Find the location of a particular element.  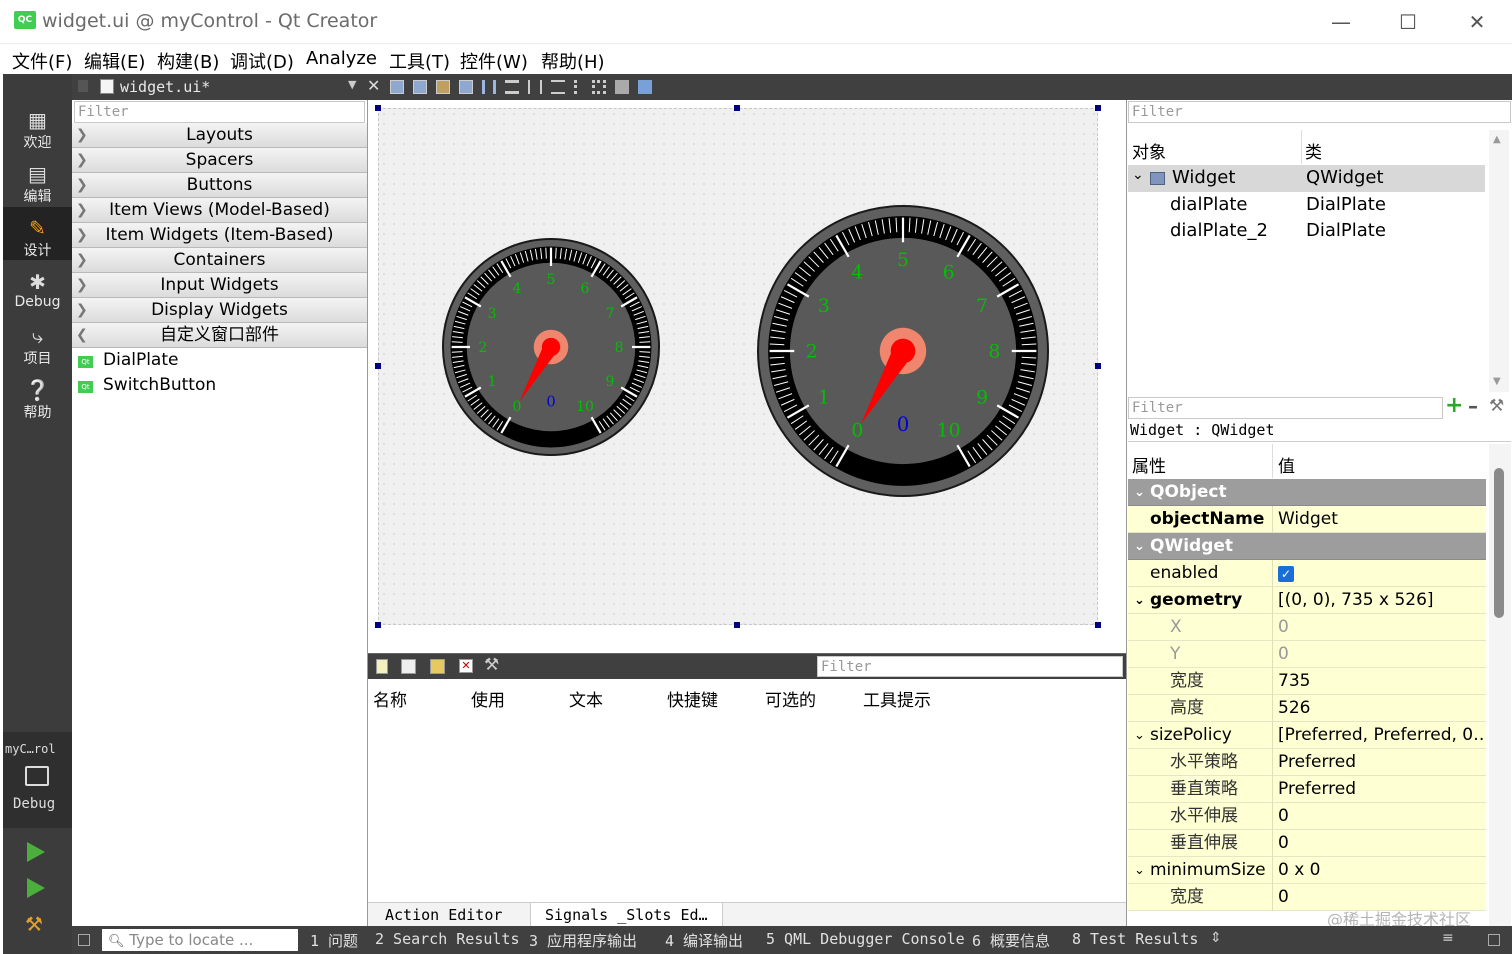

widget-item-dialplate: Qt DialPlate is located at coordinates (219, 360).